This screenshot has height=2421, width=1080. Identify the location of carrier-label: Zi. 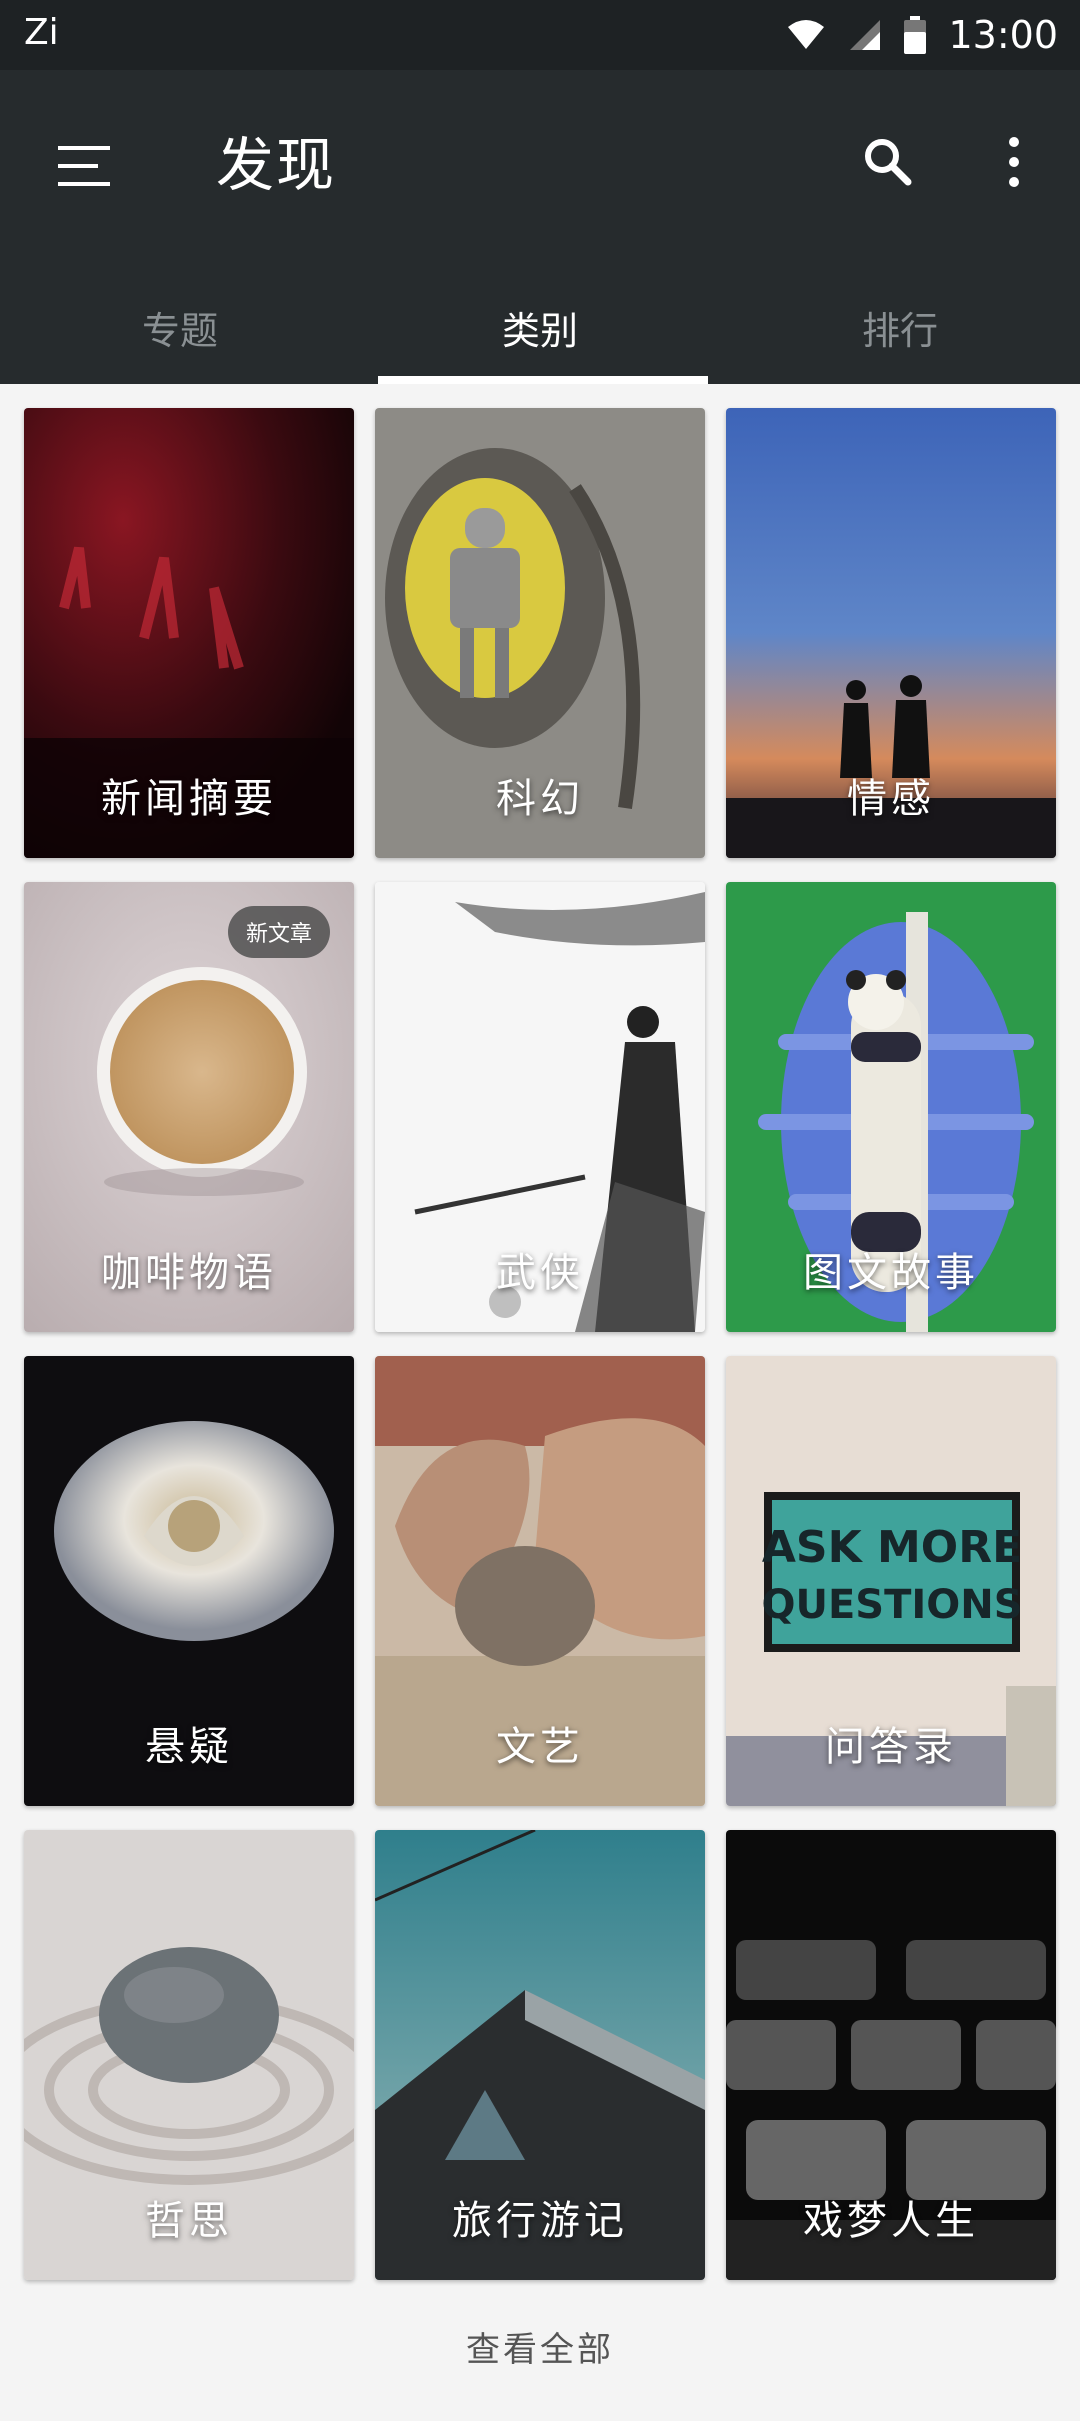
(41, 32).